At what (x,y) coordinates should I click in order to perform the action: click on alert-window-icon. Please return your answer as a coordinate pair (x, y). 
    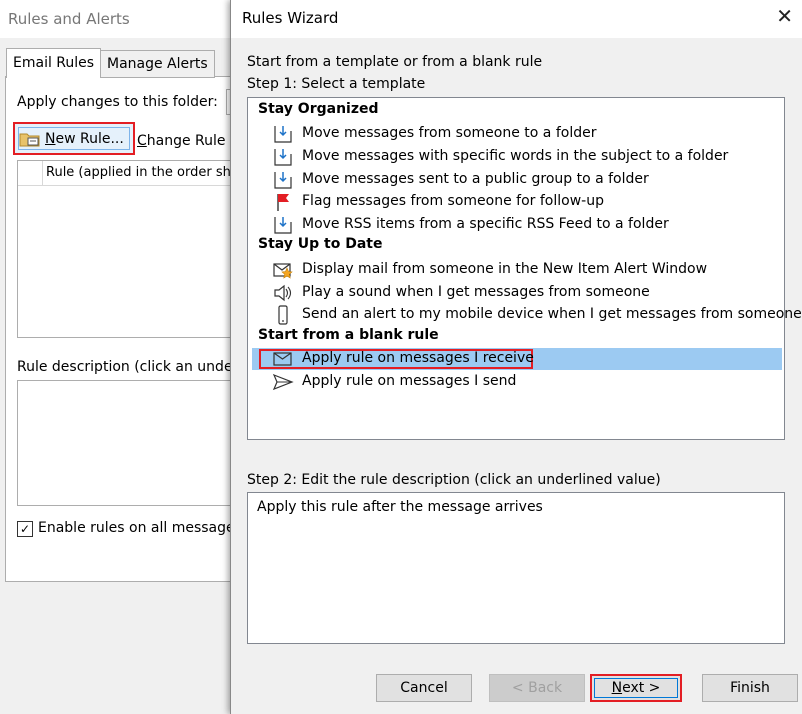
    Looking at the image, I should click on (283, 271).